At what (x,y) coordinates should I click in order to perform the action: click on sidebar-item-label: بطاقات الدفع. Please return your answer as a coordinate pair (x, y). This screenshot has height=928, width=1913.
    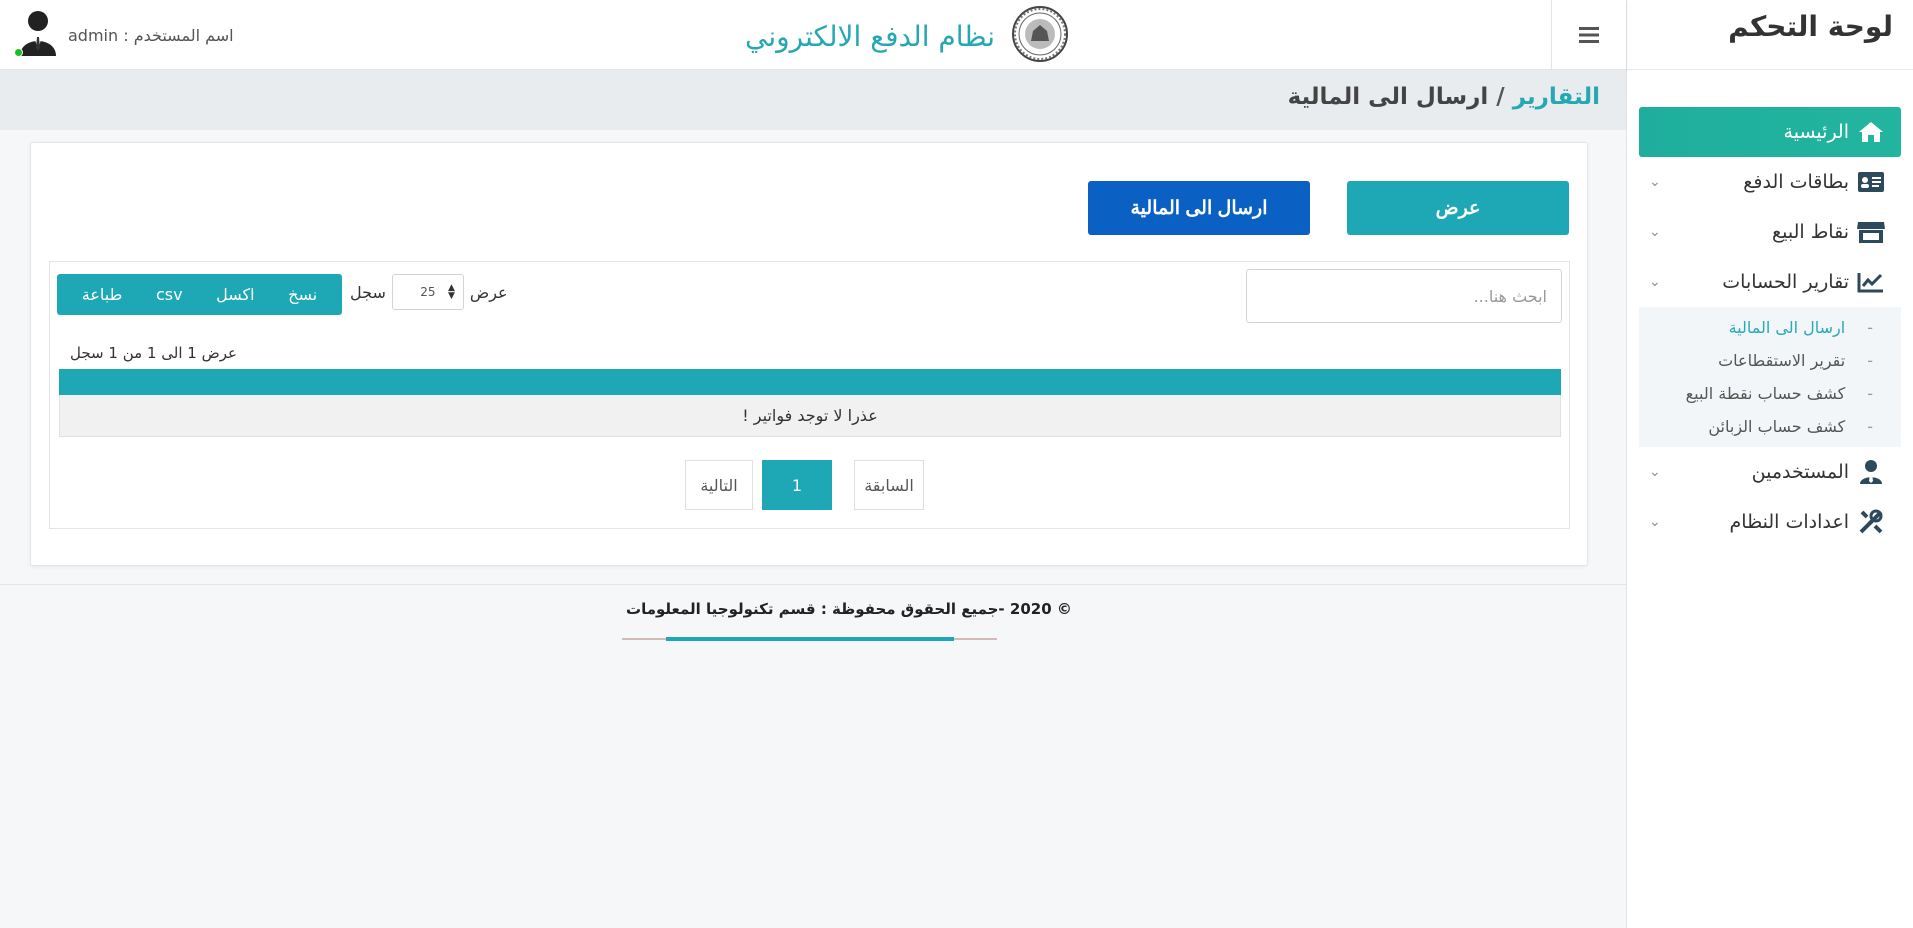
    Looking at the image, I should click on (1796, 182).